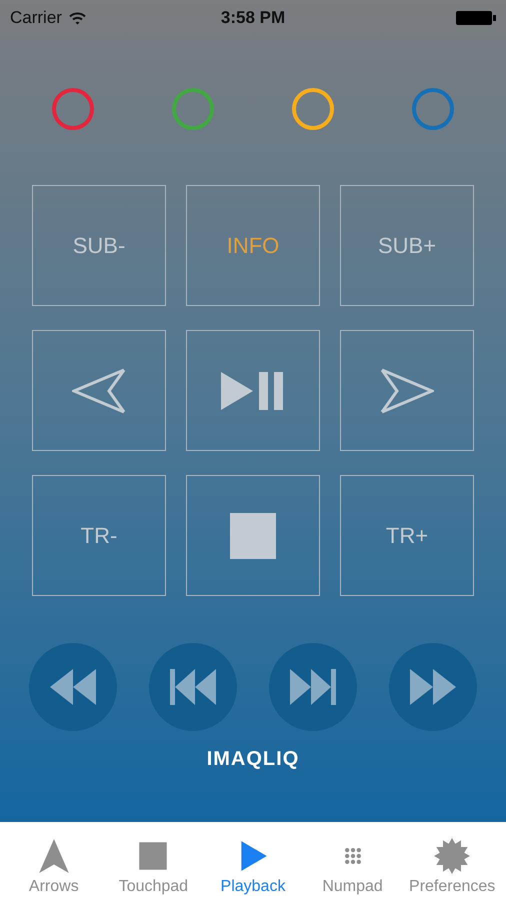 This screenshot has width=506, height=900. I want to click on remote-button: SUB-, so click(99, 245).